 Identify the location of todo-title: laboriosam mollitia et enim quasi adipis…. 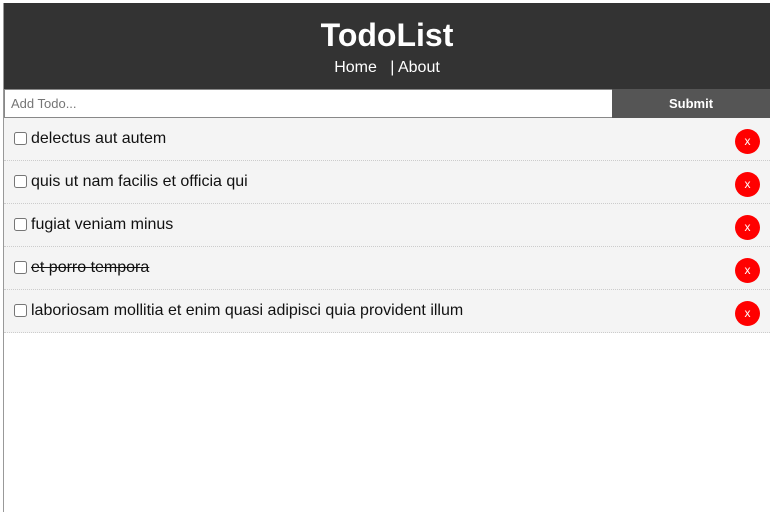
(247, 310).